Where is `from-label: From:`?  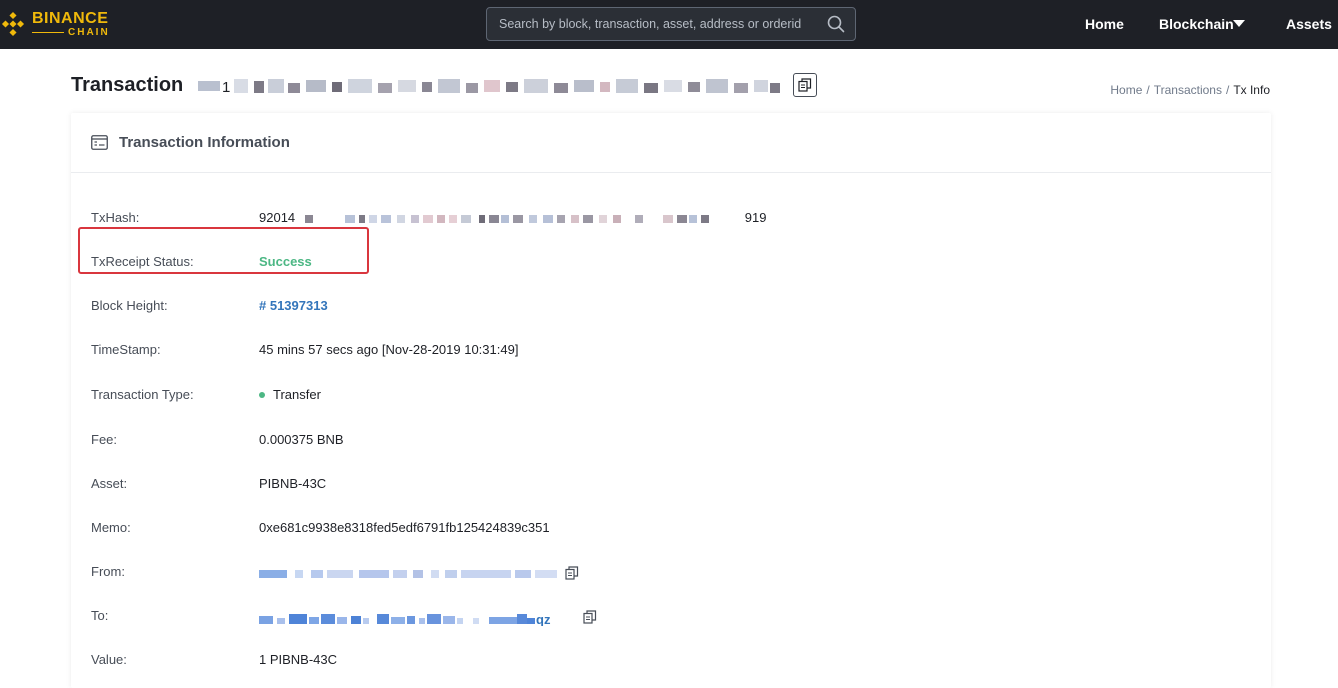
from-label: From: is located at coordinates (108, 571).